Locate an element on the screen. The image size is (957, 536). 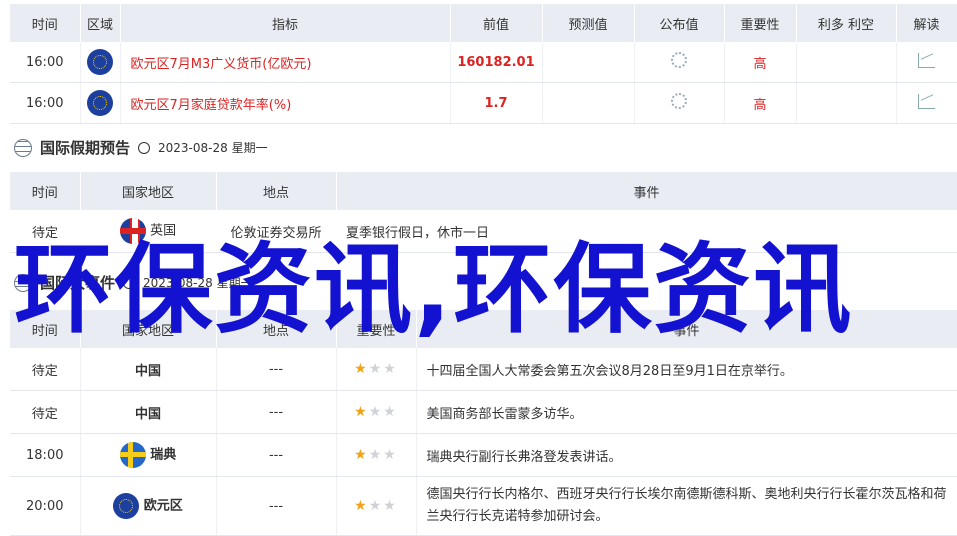
indicator-link: 欧元区7月家庭贷款年率(%) is located at coordinates (285, 103).